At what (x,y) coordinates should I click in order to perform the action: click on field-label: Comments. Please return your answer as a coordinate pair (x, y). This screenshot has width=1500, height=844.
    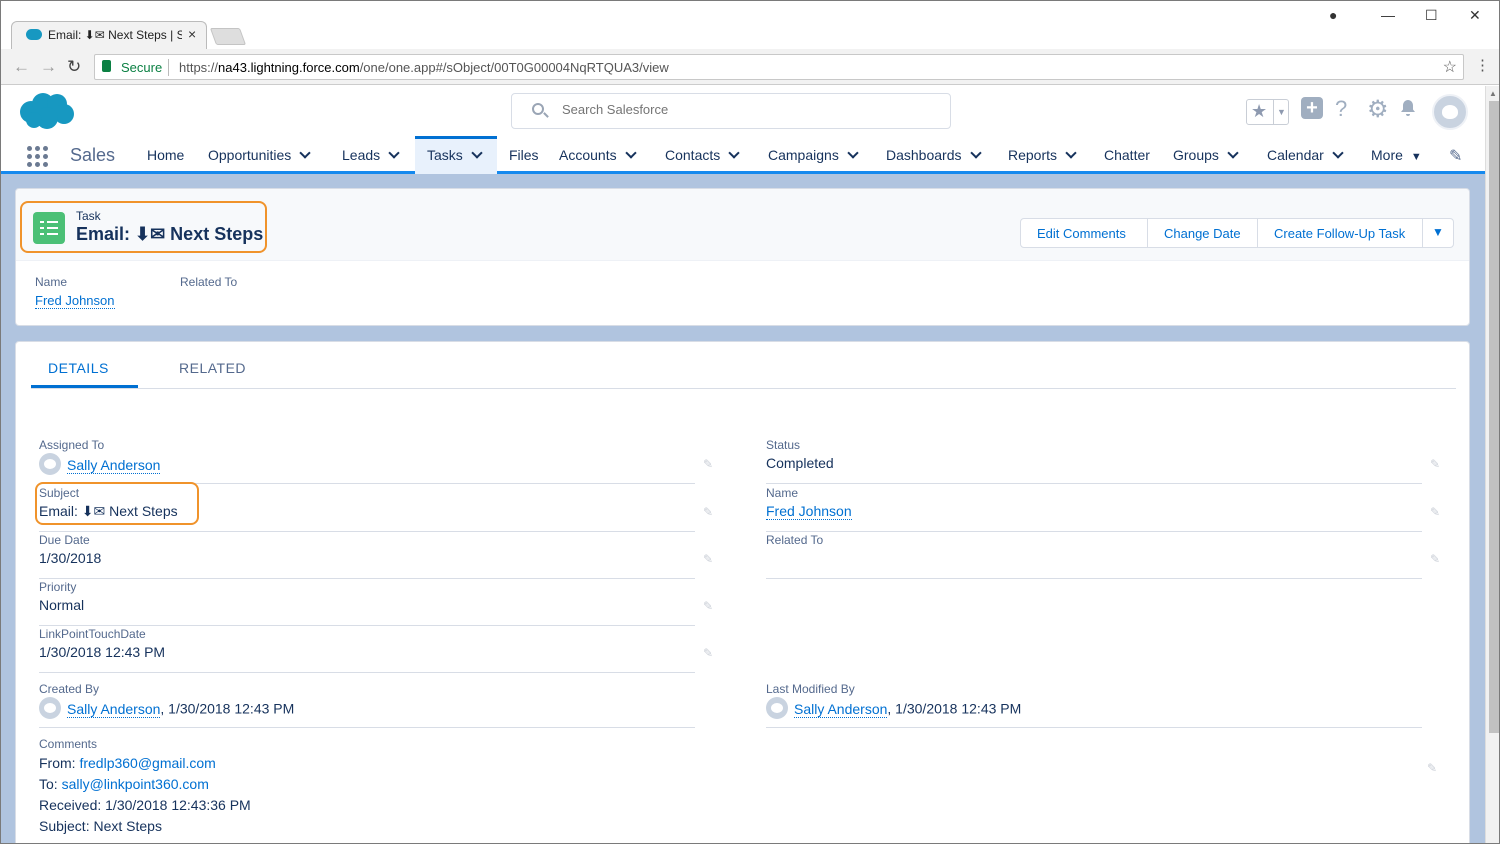
    Looking at the image, I should click on (68, 744).